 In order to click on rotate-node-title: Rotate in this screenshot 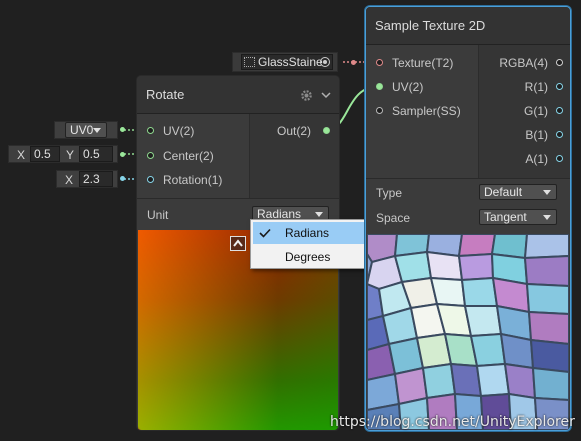, I will do `click(165, 94)`.